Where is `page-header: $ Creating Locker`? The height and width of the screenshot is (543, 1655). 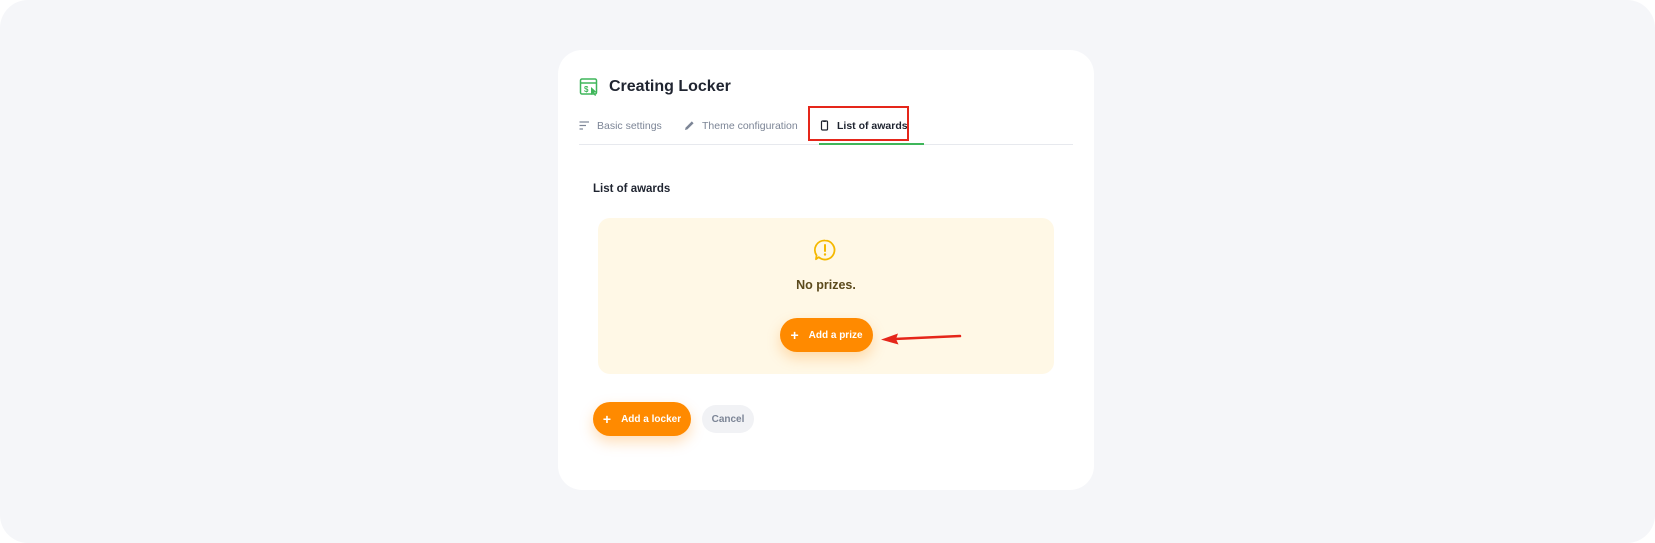
page-header: $ Creating Locker is located at coordinates (655, 87).